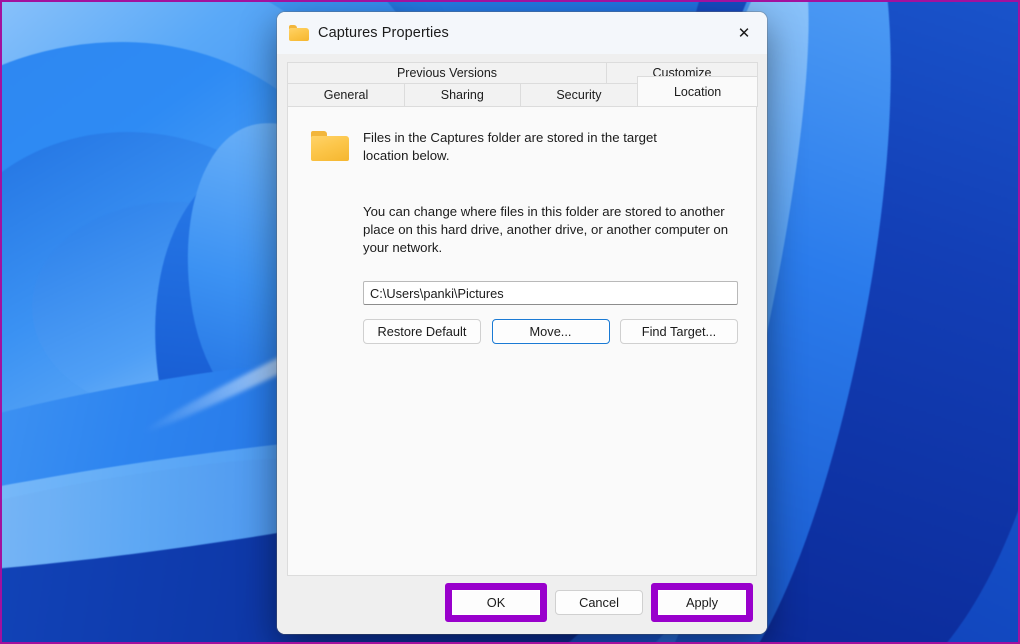 The height and width of the screenshot is (644, 1020). Describe the element at coordinates (522, 33) in the screenshot. I see `dialog-title-bar: Captures Properties ✕` at that location.